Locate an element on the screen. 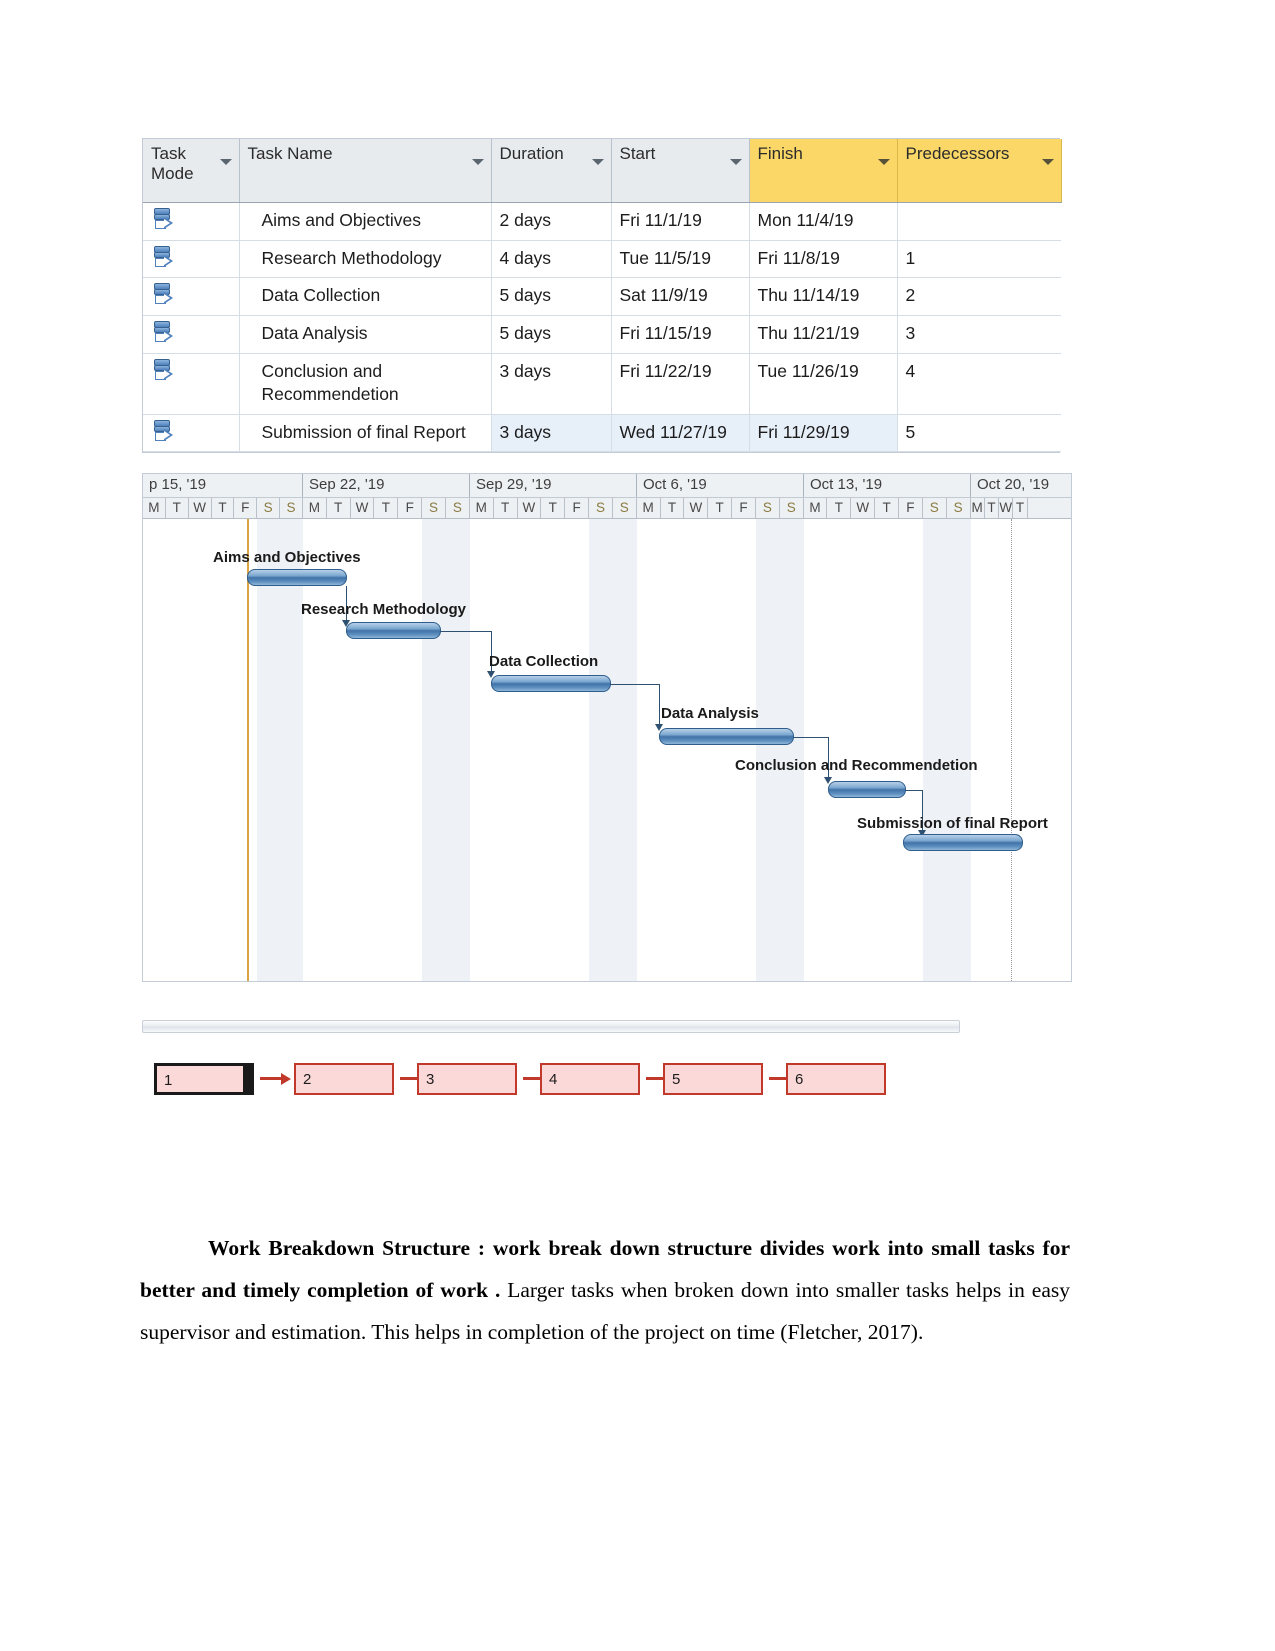  cell-task-name: Conclusion and Recommendetion is located at coordinates (365, 384).